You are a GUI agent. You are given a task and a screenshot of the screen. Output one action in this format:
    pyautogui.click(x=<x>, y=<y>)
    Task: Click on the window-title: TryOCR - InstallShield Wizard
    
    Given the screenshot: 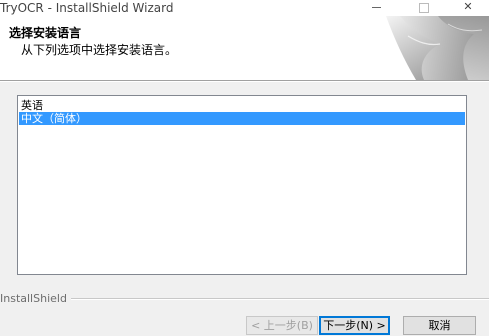 What is the action you would take?
    pyautogui.click(x=87, y=8)
    